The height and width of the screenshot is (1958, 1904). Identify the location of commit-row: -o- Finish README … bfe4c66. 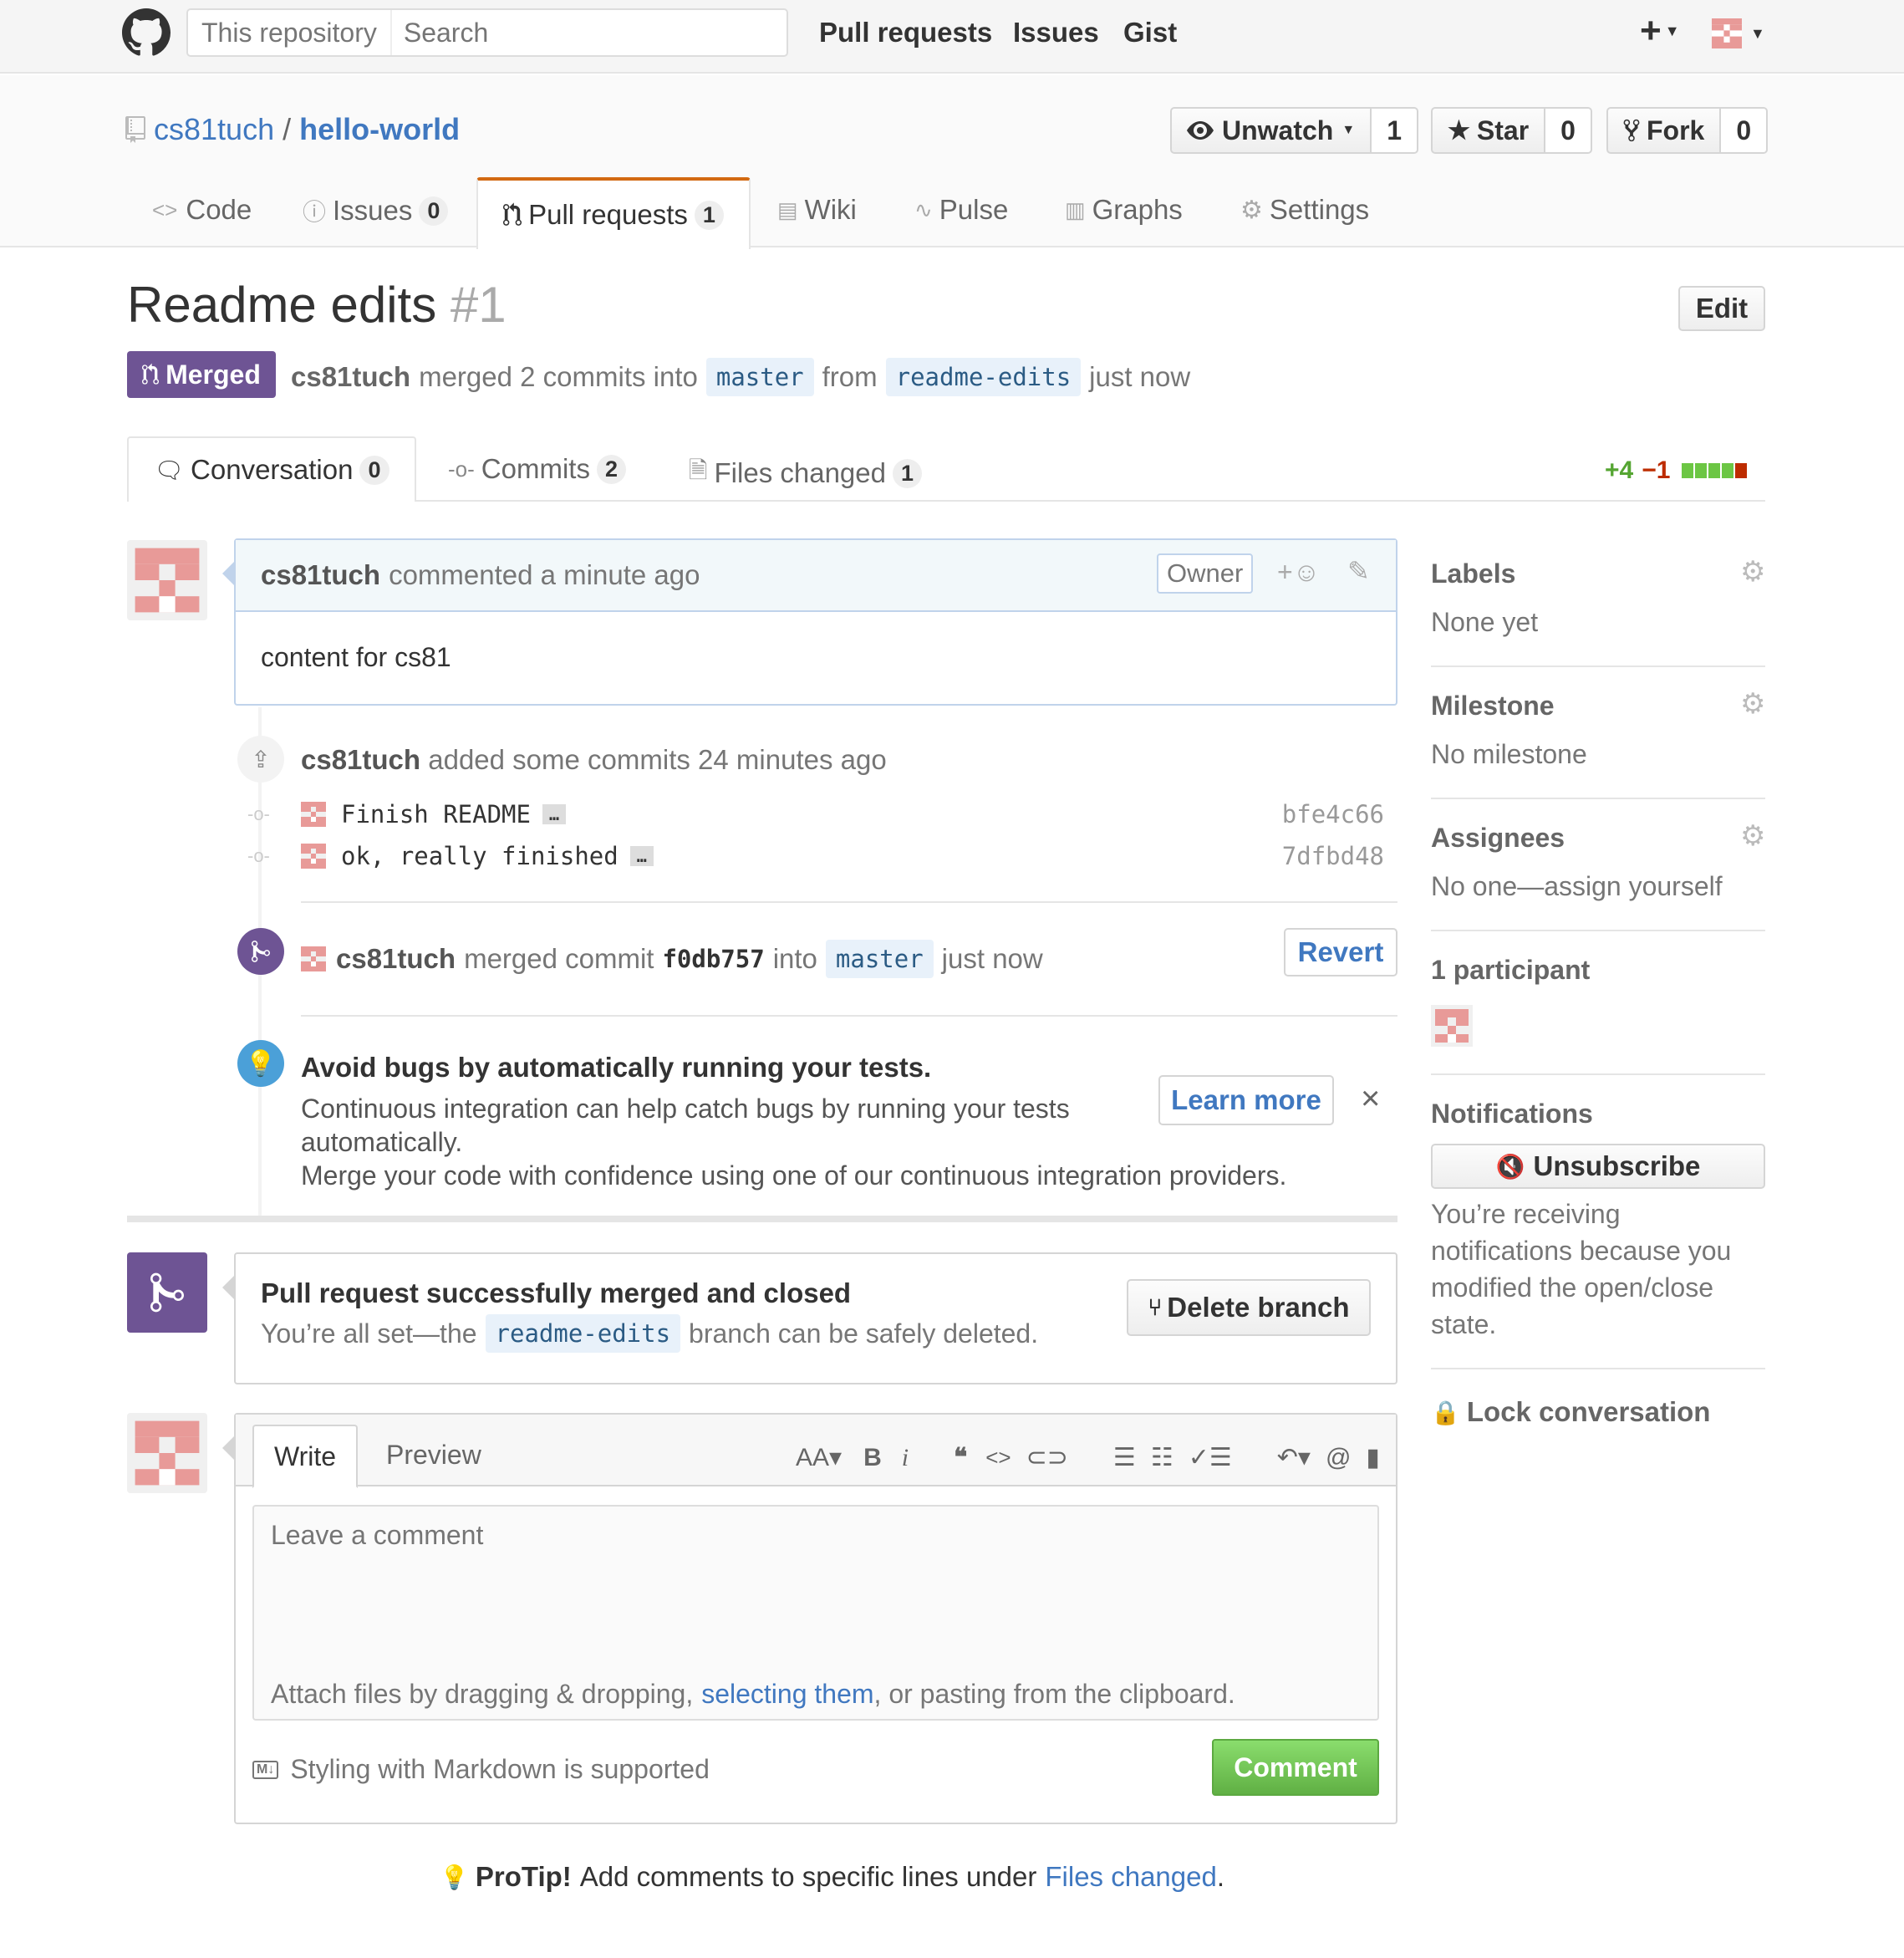
(822, 815).